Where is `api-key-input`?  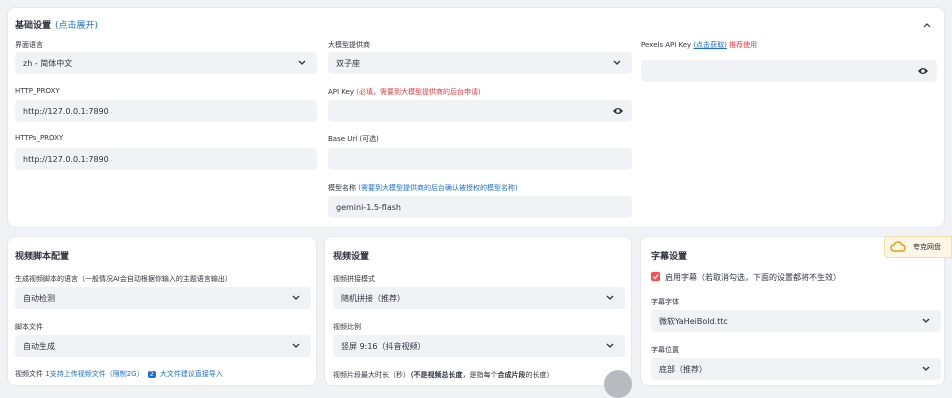
api-key-input is located at coordinates (480, 111).